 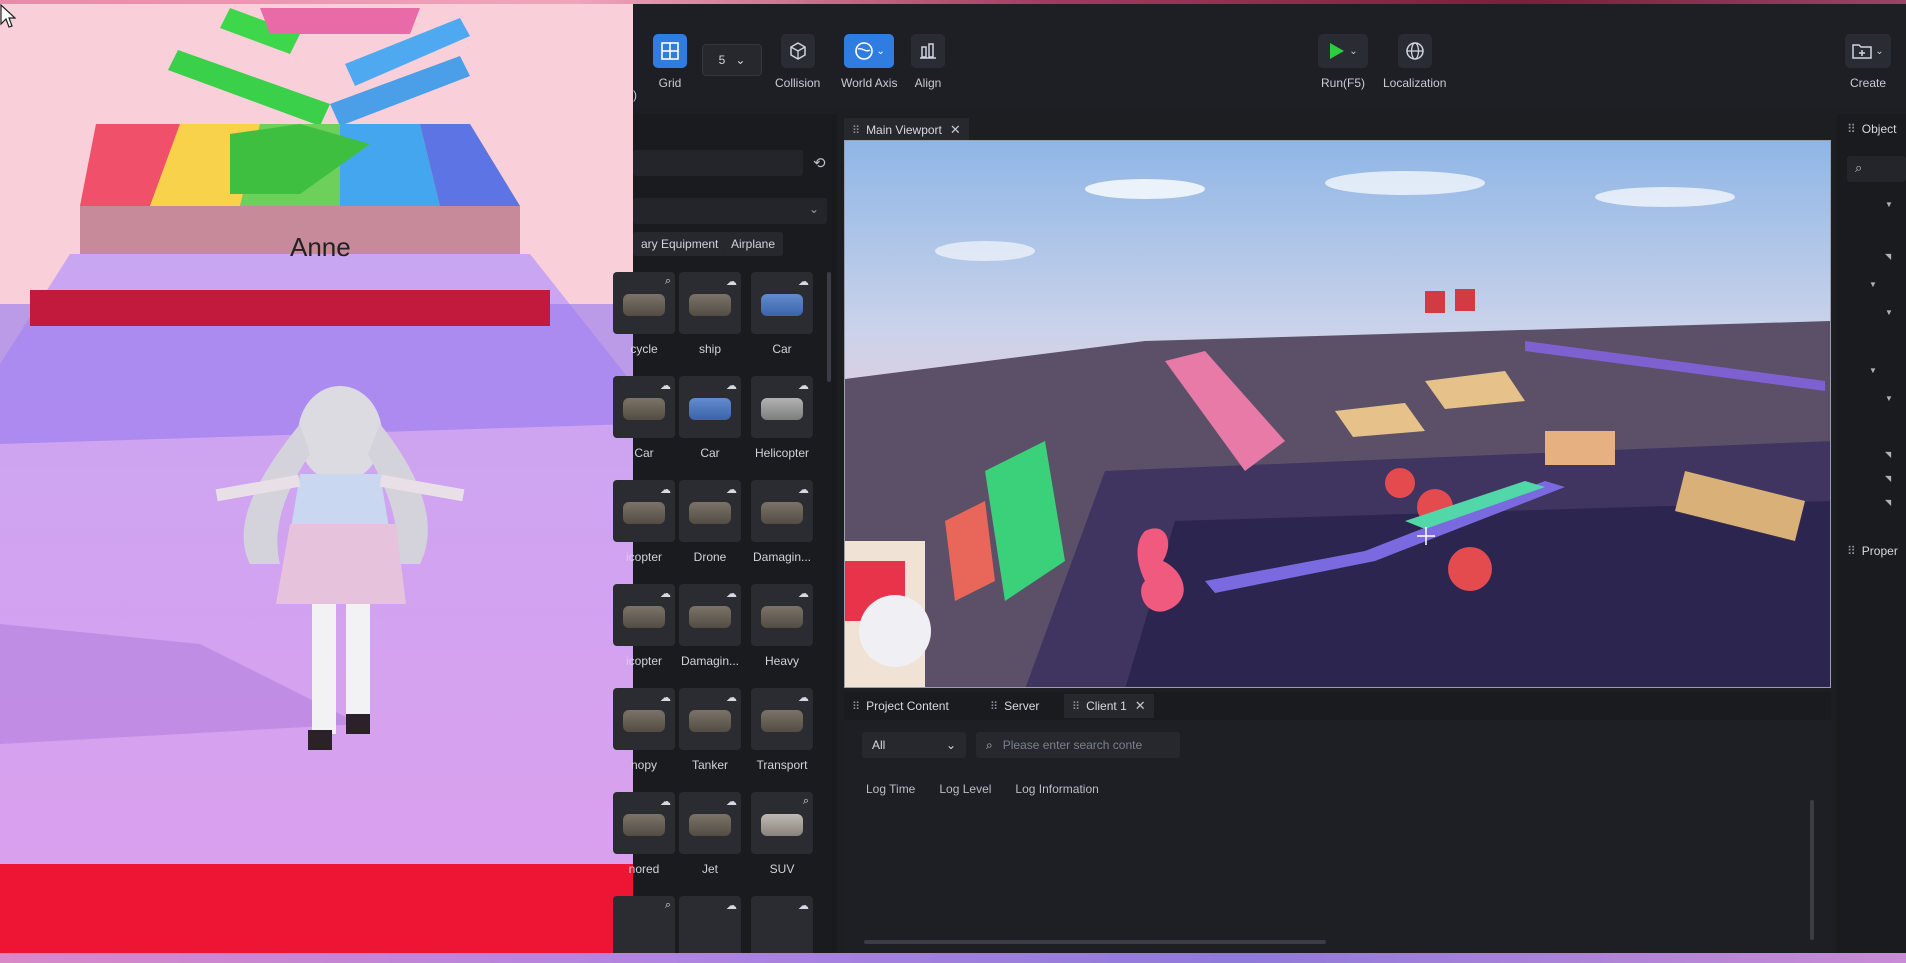 What do you see at coordinates (320, 247) in the screenshot?
I see `player-nameplate: Anne` at bounding box center [320, 247].